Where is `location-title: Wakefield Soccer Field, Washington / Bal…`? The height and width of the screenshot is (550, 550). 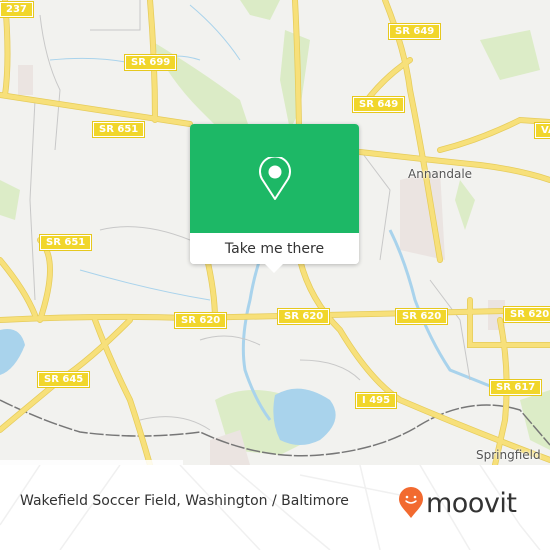
location-title: Wakefield Soccer Field, Washington / Bal… is located at coordinates (184, 501).